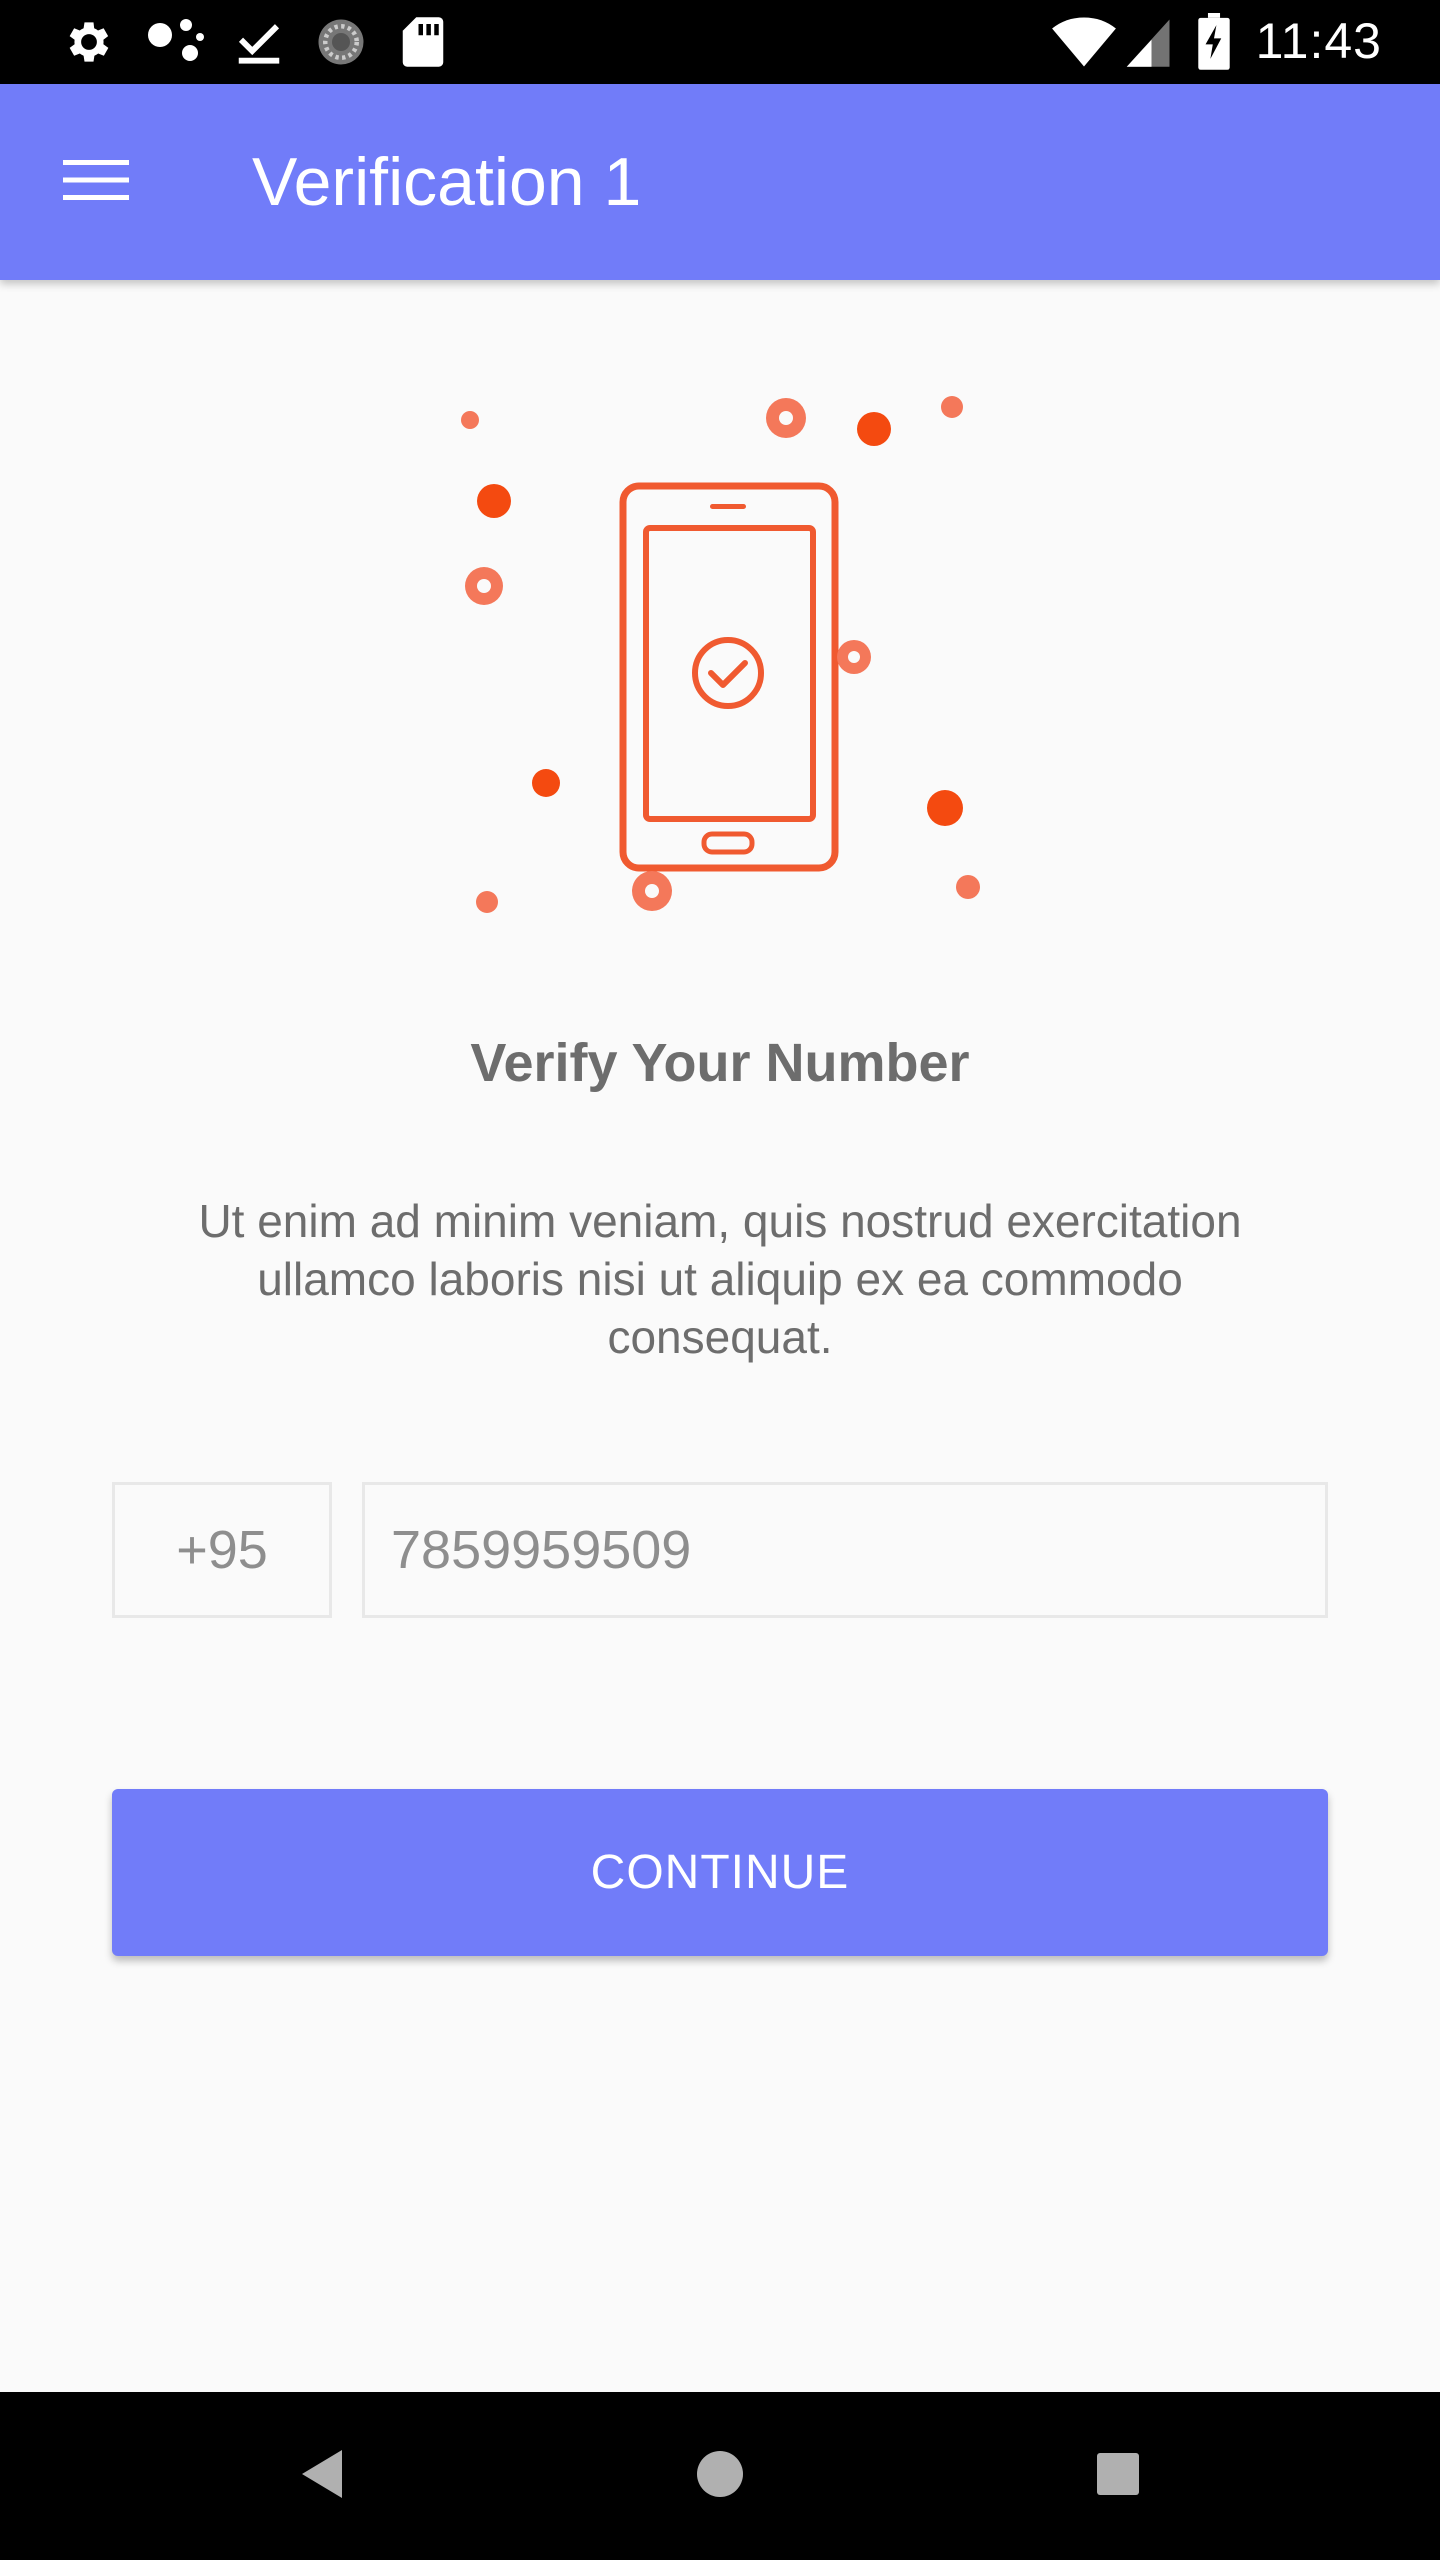 The image size is (1440, 2560). I want to click on phone-verified-illustration, so click(720, 660).